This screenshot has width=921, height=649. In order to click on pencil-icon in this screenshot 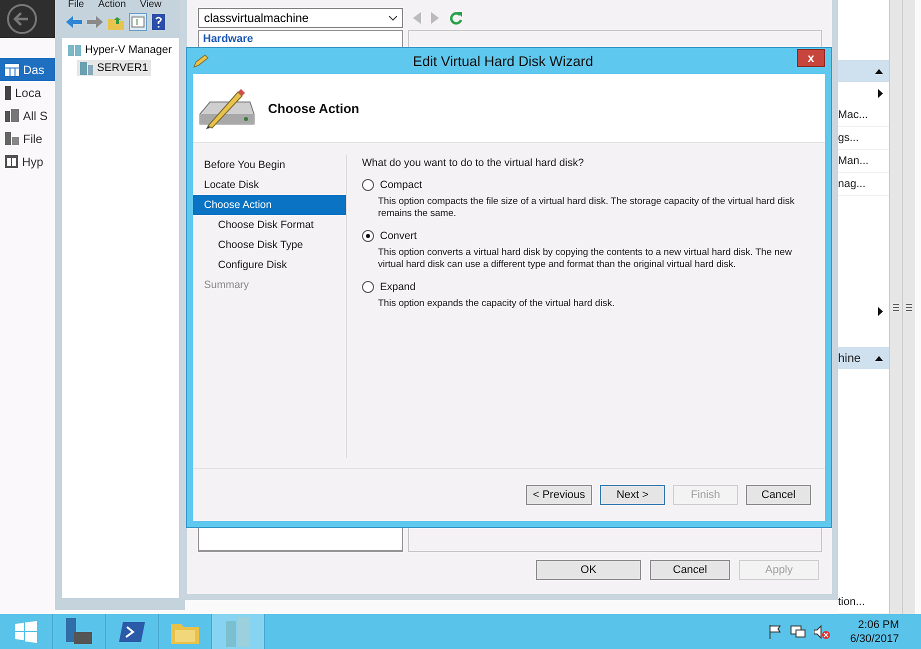, I will do `click(201, 61)`.